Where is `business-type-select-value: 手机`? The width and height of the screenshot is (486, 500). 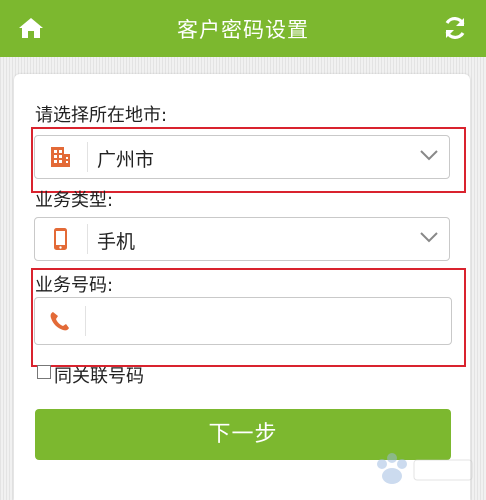
business-type-select-value: 手机 is located at coordinates (116, 242).